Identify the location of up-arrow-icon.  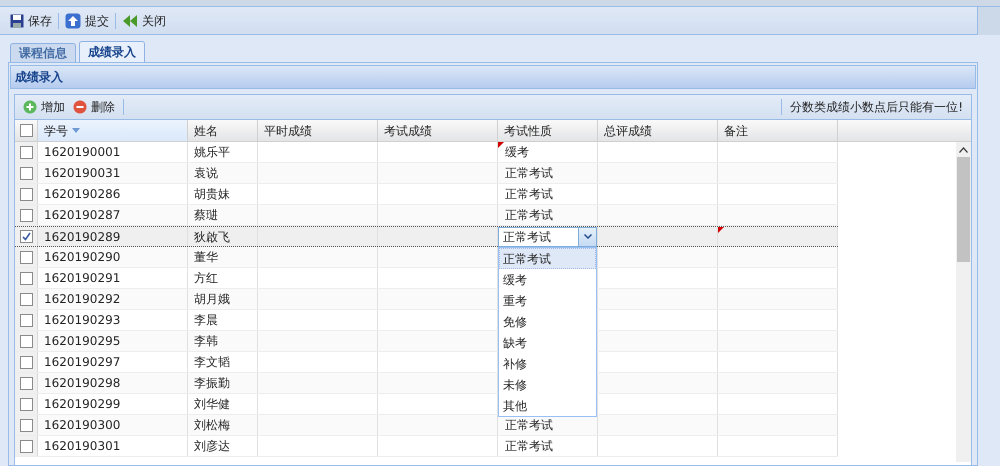
(73, 20).